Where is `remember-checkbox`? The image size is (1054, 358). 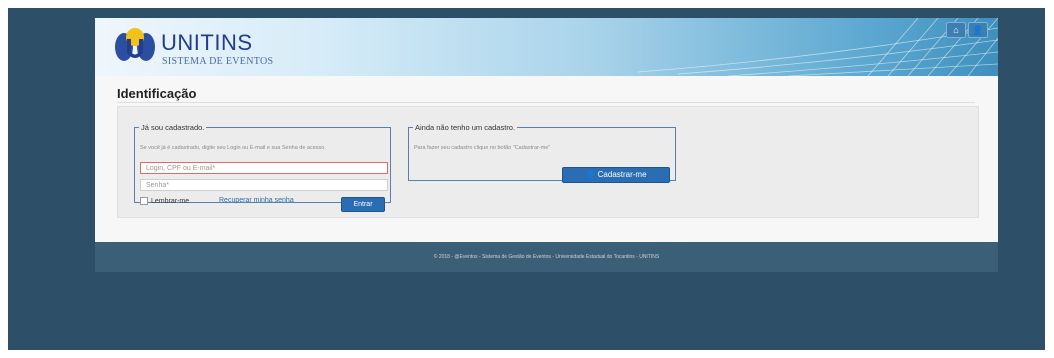
remember-checkbox is located at coordinates (144, 201).